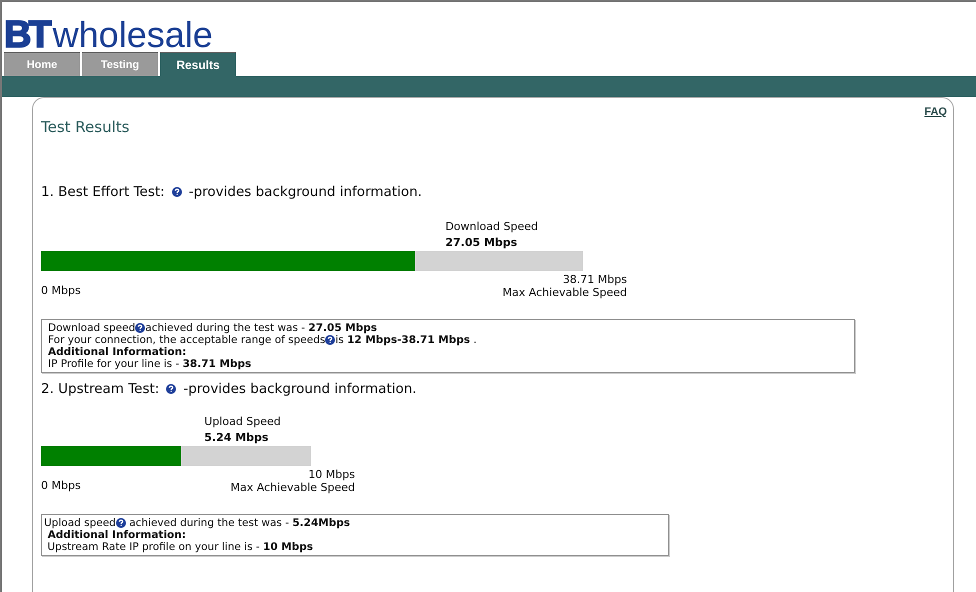 This screenshot has width=976, height=592. Describe the element at coordinates (237, 437) in the screenshot. I see `speed-value: 5.24 Mbps` at that location.